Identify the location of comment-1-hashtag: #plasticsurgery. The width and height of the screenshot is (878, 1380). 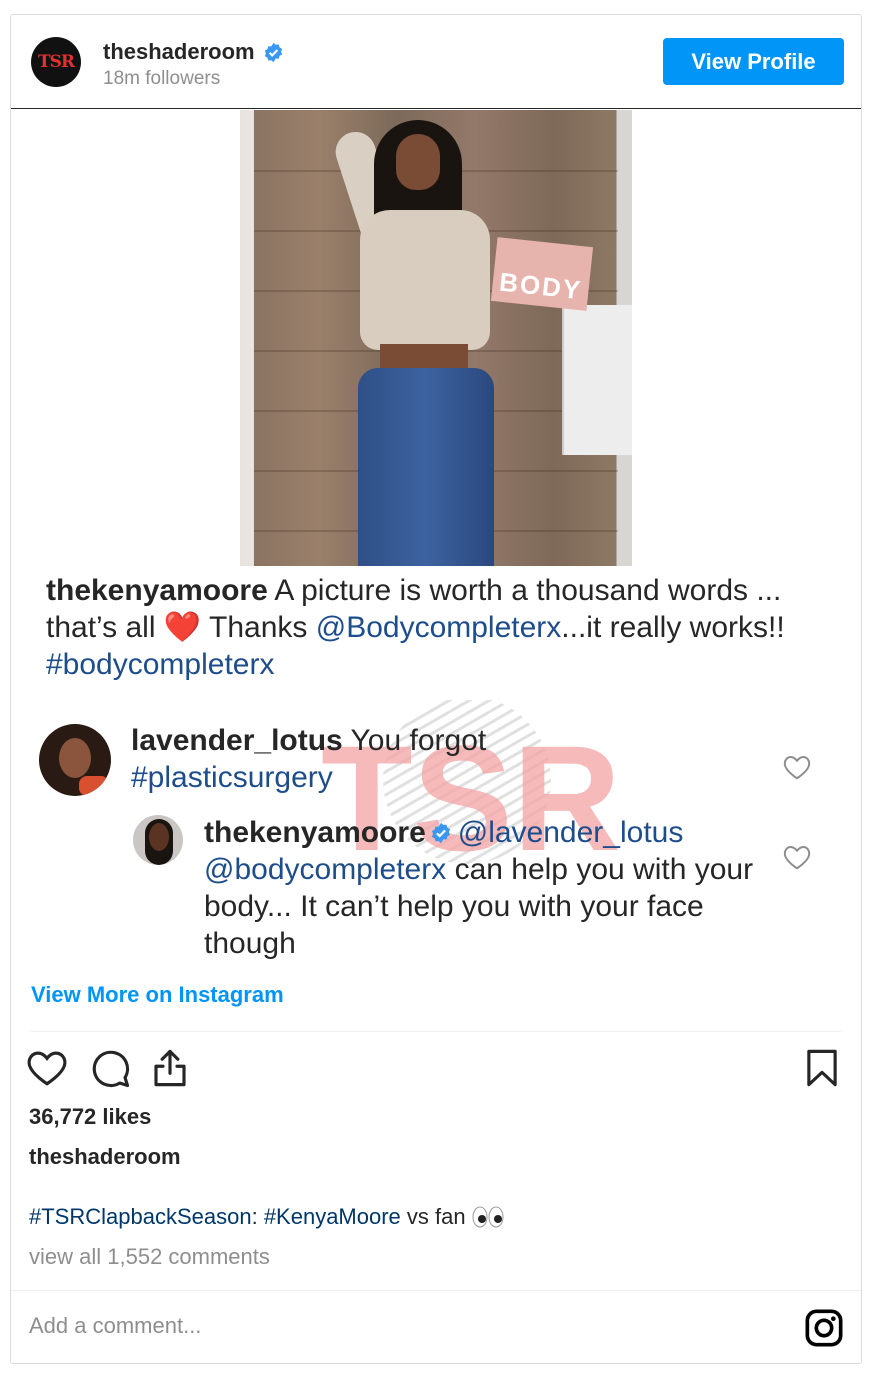
(232, 777).